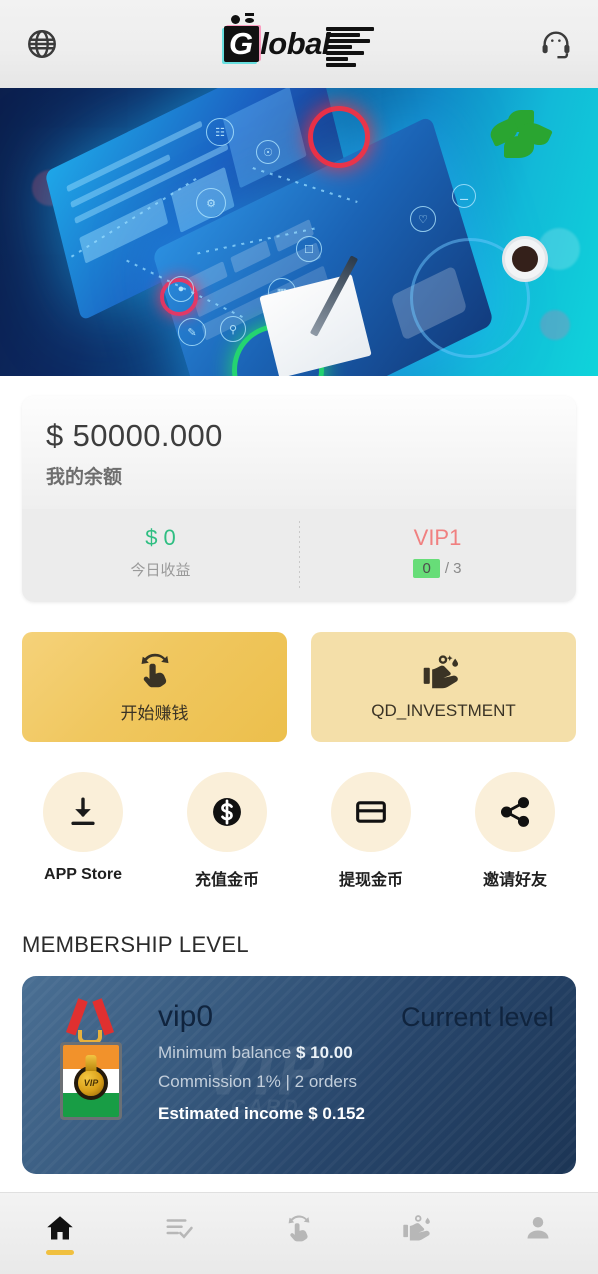 Image resolution: width=598 pixels, height=1274 pixels. Describe the element at coordinates (556, 44) in the screenshot. I see `headset-icon` at that location.